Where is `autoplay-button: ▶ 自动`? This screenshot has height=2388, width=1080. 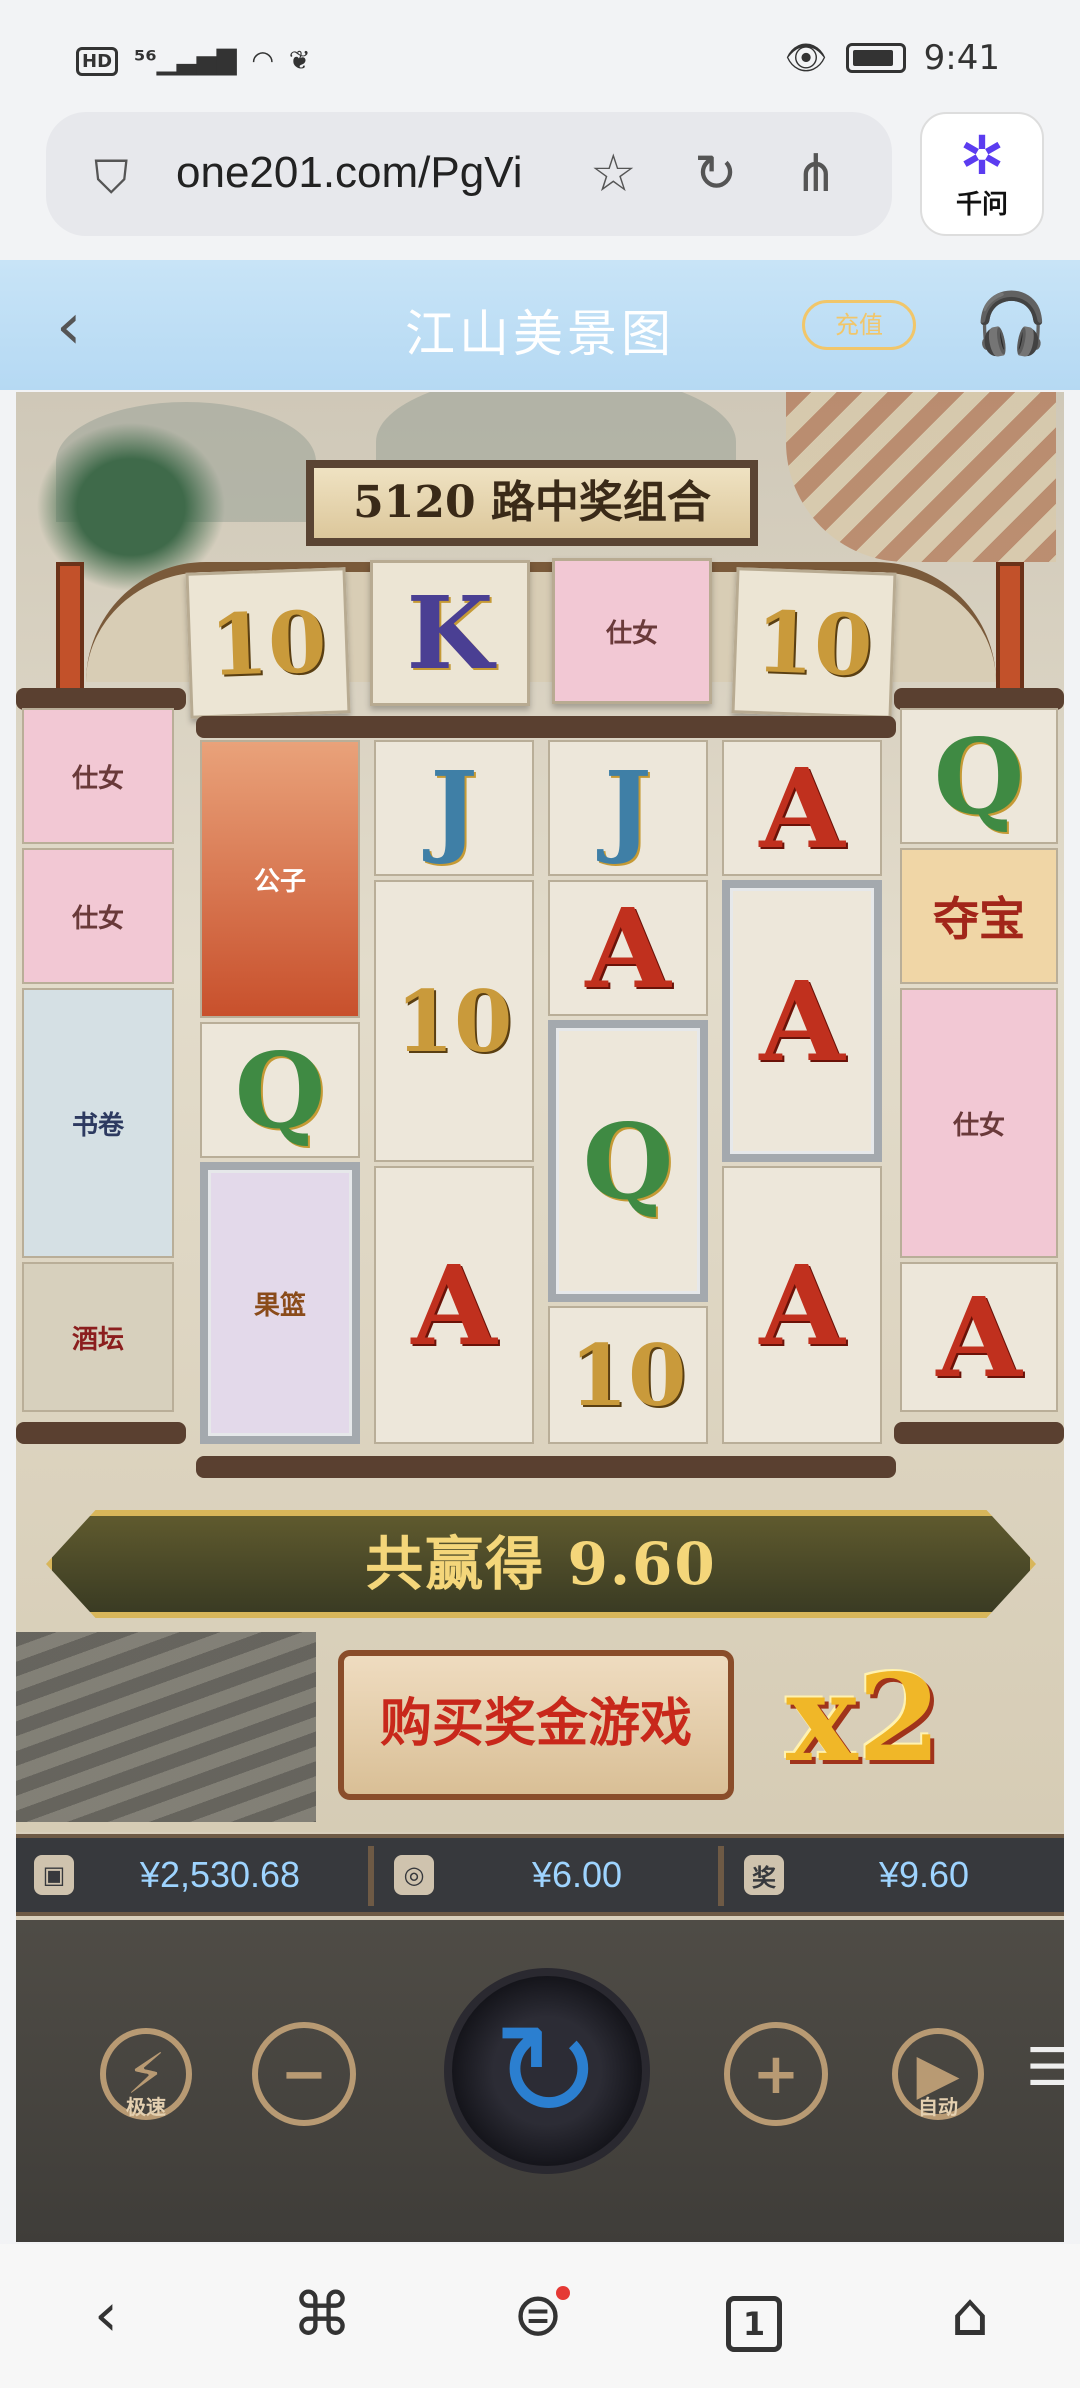 autoplay-button: ▶ 自动 is located at coordinates (938, 2074).